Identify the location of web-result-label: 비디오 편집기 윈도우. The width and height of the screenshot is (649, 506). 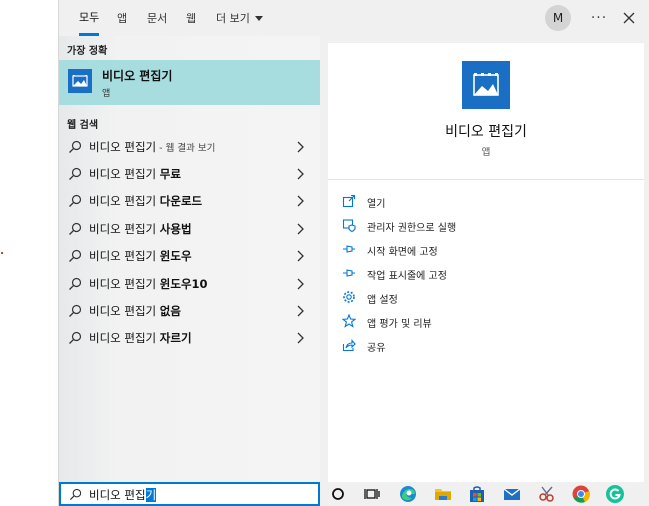
(140, 256).